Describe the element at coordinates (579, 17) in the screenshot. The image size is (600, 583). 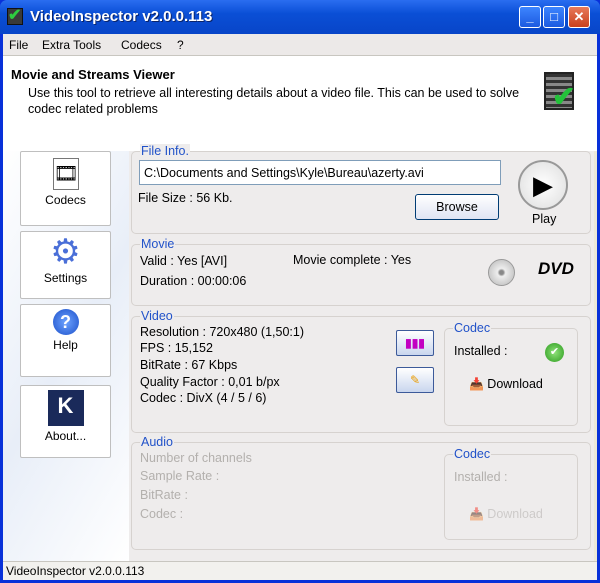
I see `close-button: ✕` at that location.